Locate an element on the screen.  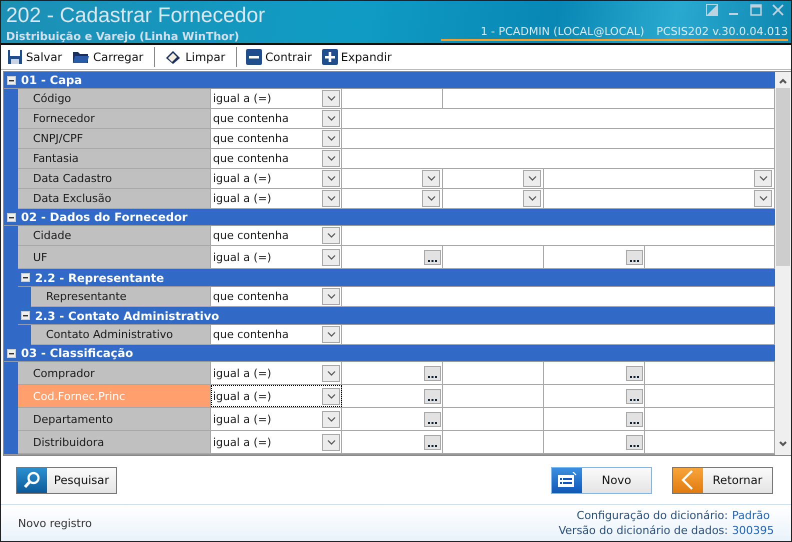
scroll-up-icon is located at coordinates (783, 81).